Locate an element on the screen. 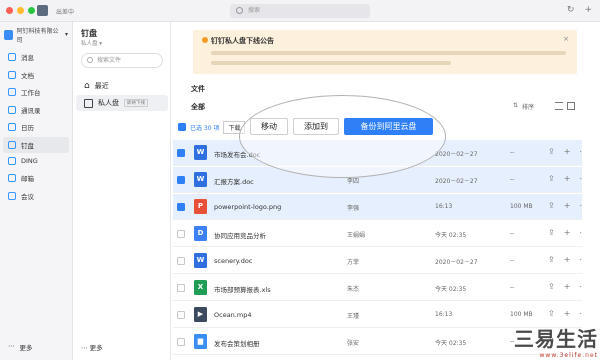 The height and width of the screenshot is (360, 600). sort-label: 排序 is located at coordinates (528, 107).